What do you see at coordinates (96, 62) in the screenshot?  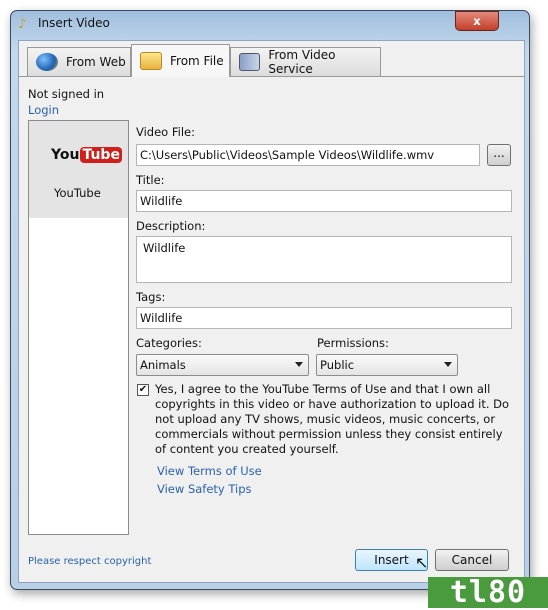 I see `tab-label: From Web` at bounding box center [96, 62].